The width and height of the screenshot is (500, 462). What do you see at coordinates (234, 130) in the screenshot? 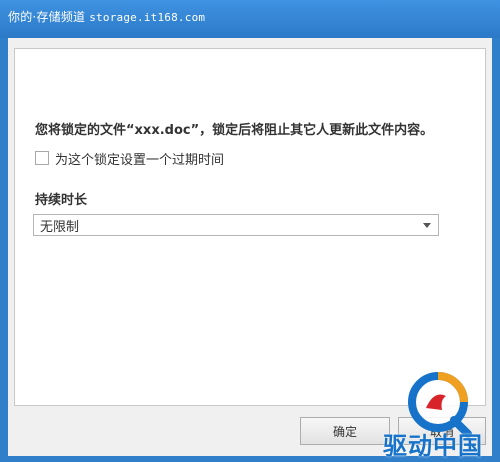
I see `lock-message: 您将锁定的文件“xxx.doc”，锁定后将阻止其它人更新此文件内容。` at bounding box center [234, 130].